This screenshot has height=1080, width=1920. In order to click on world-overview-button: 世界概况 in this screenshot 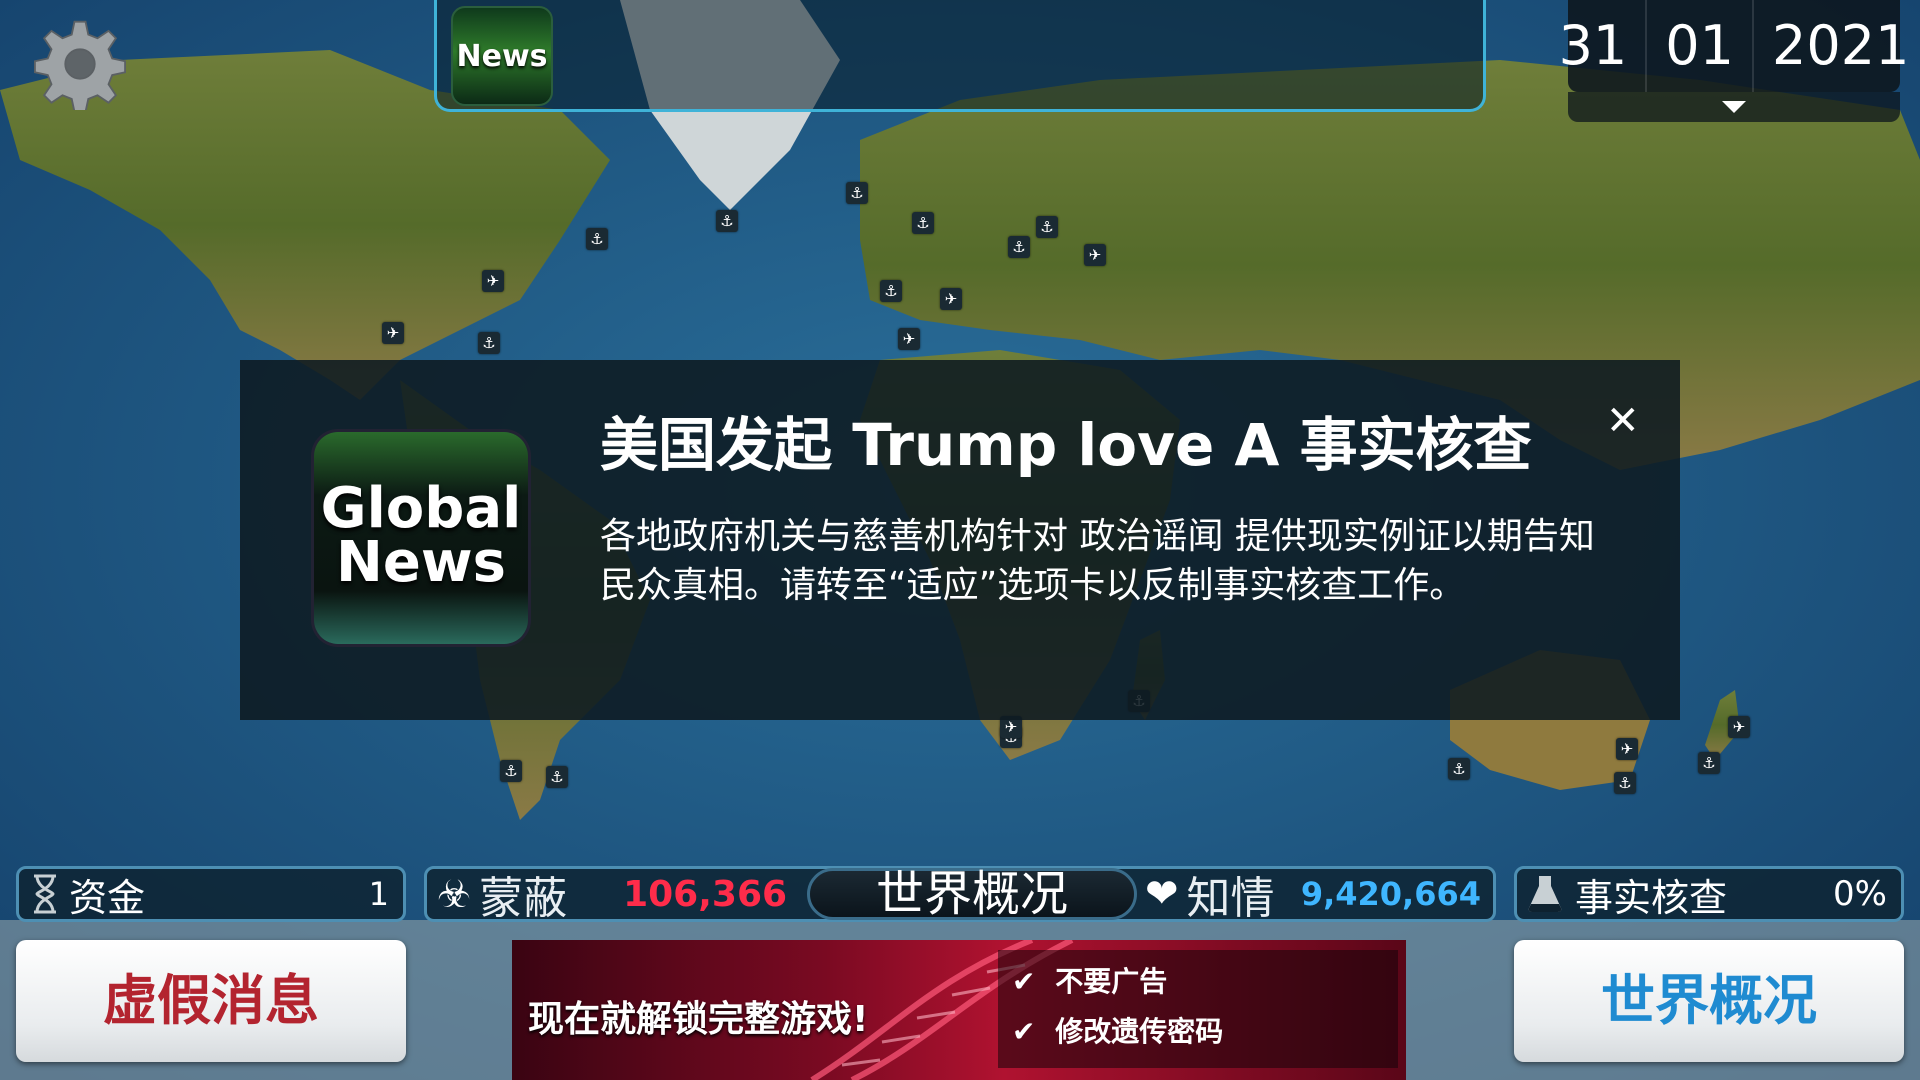, I will do `click(1709, 1001)`.